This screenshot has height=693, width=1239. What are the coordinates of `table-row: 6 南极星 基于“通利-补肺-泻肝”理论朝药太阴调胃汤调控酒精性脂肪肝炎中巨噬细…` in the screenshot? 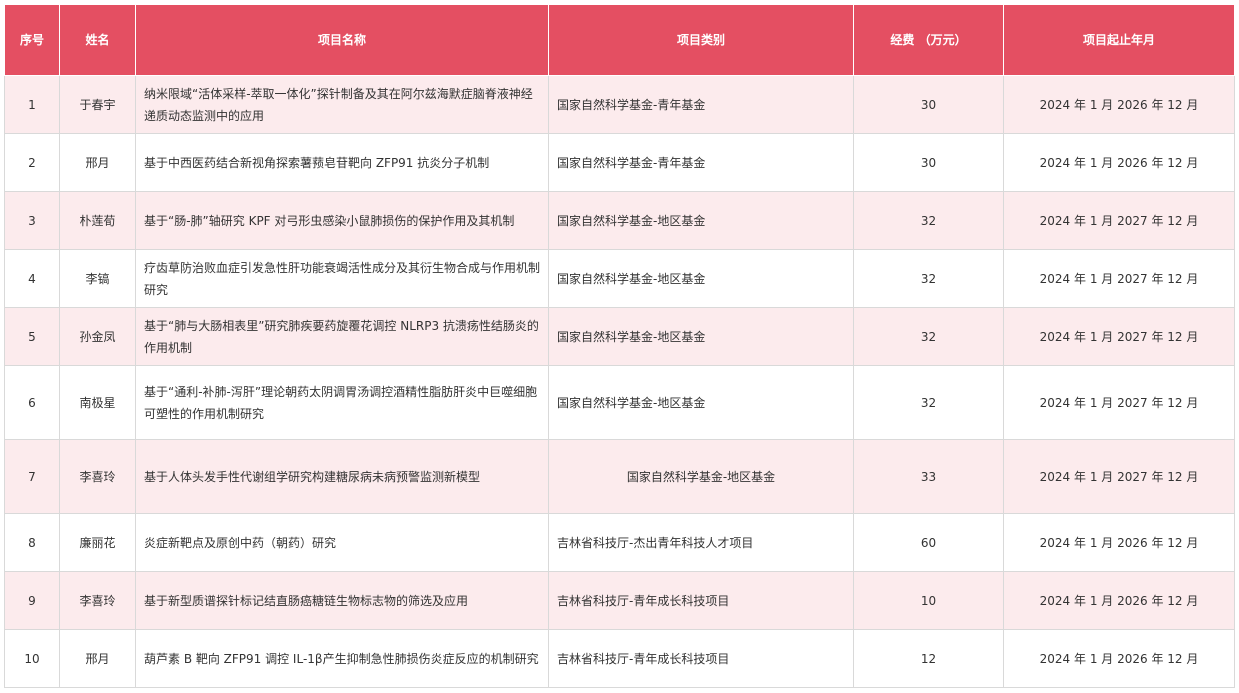 It's located at (619, 402).